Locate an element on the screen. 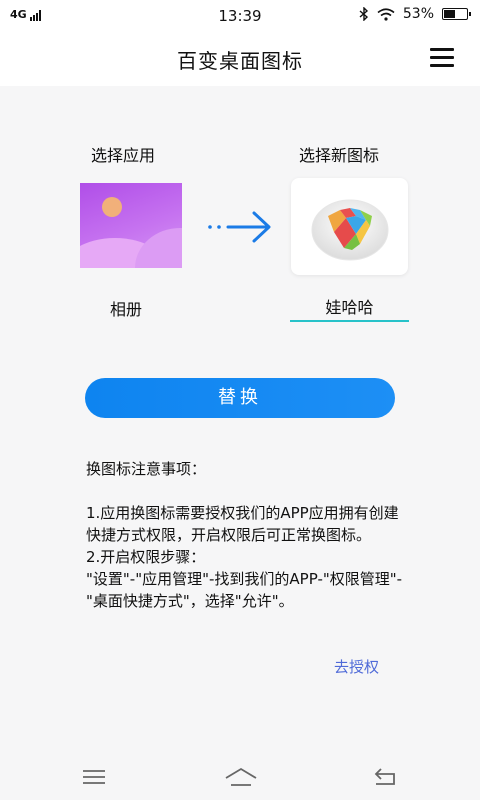 The image size is (480, 800). home-nav-icon is located at coordinates (241, 777).